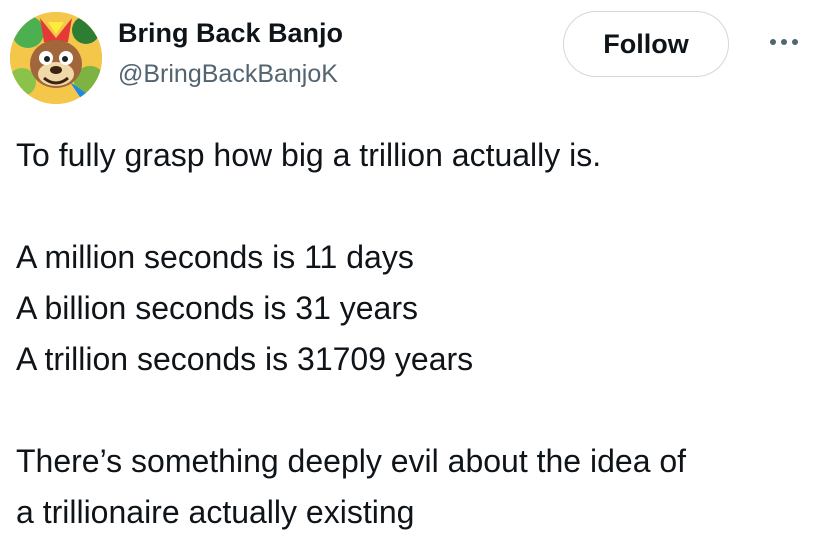  I want to click on follow-button: Follow, so click(646, 44).